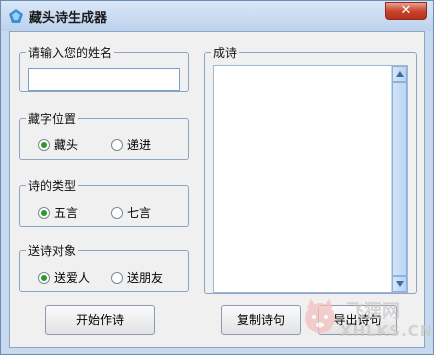 The image size is (434, 355). I want to click on scroll-up-button, so click(399, 74).